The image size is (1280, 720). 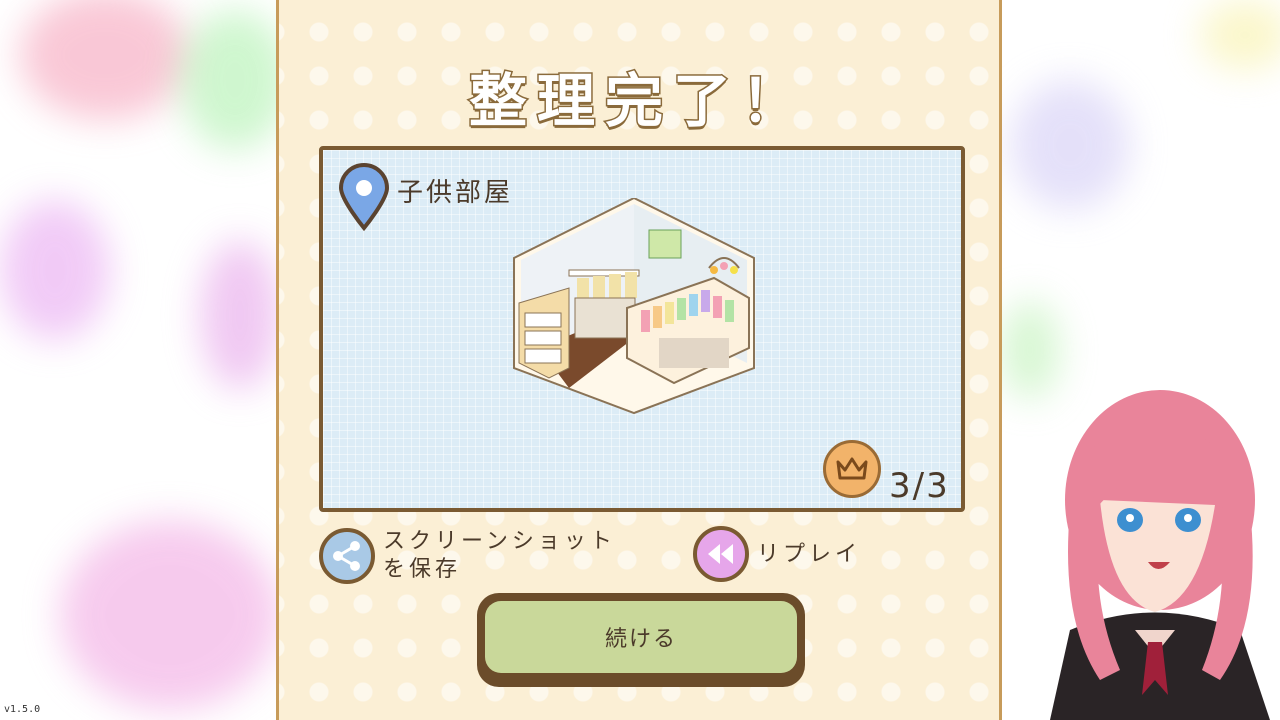 What do you see at coordinates (499, 556) in the screenshot?
I see `save-screenshot-label: スクリーンショット を保存` at bounding box center [499, 556].